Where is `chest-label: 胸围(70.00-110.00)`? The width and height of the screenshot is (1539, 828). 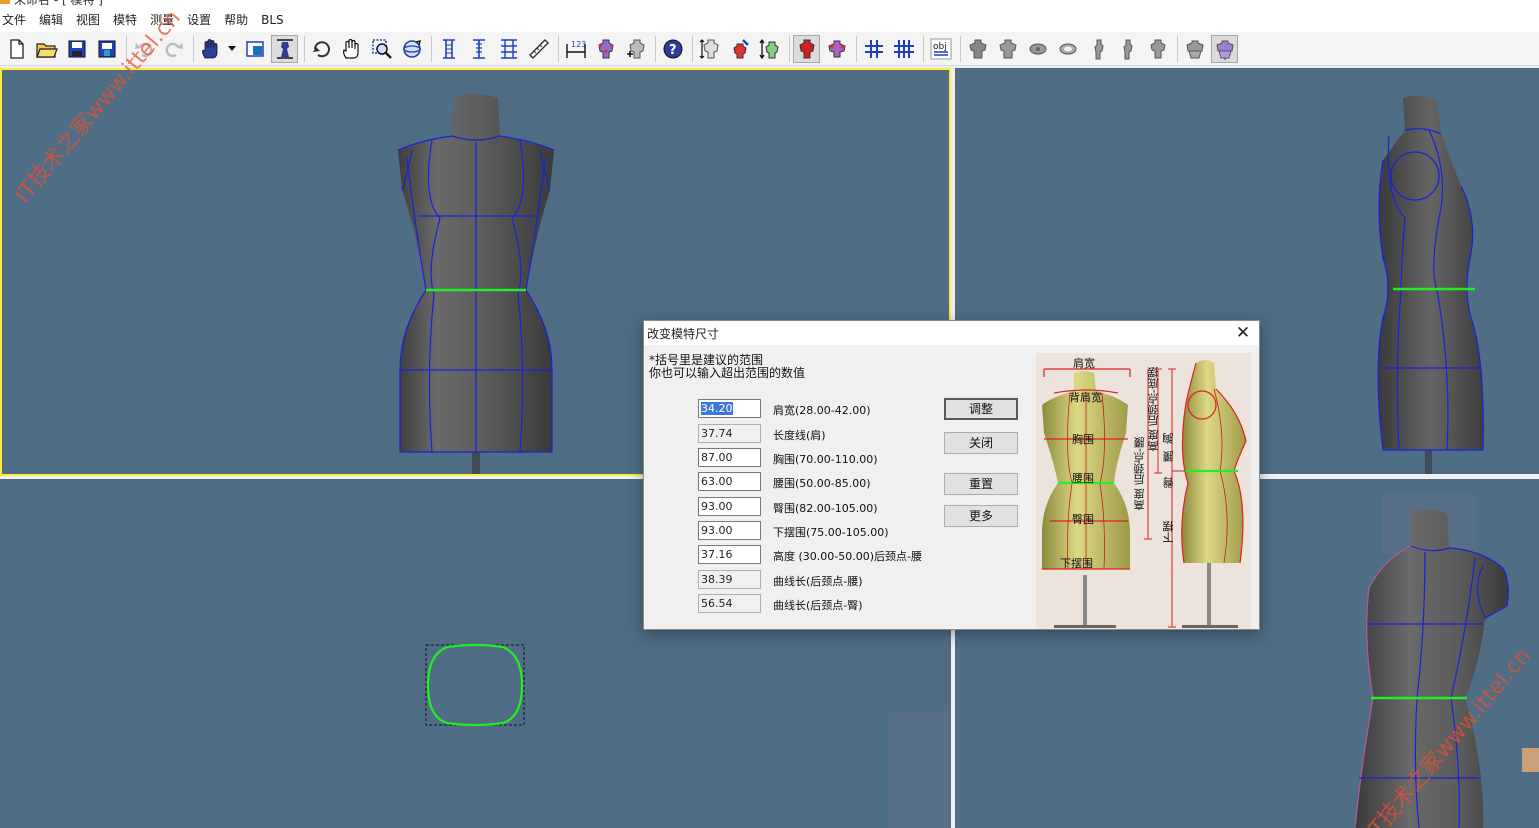 chest-label: 胸围(70.00-110.00) is located at coordinates (825, 459).